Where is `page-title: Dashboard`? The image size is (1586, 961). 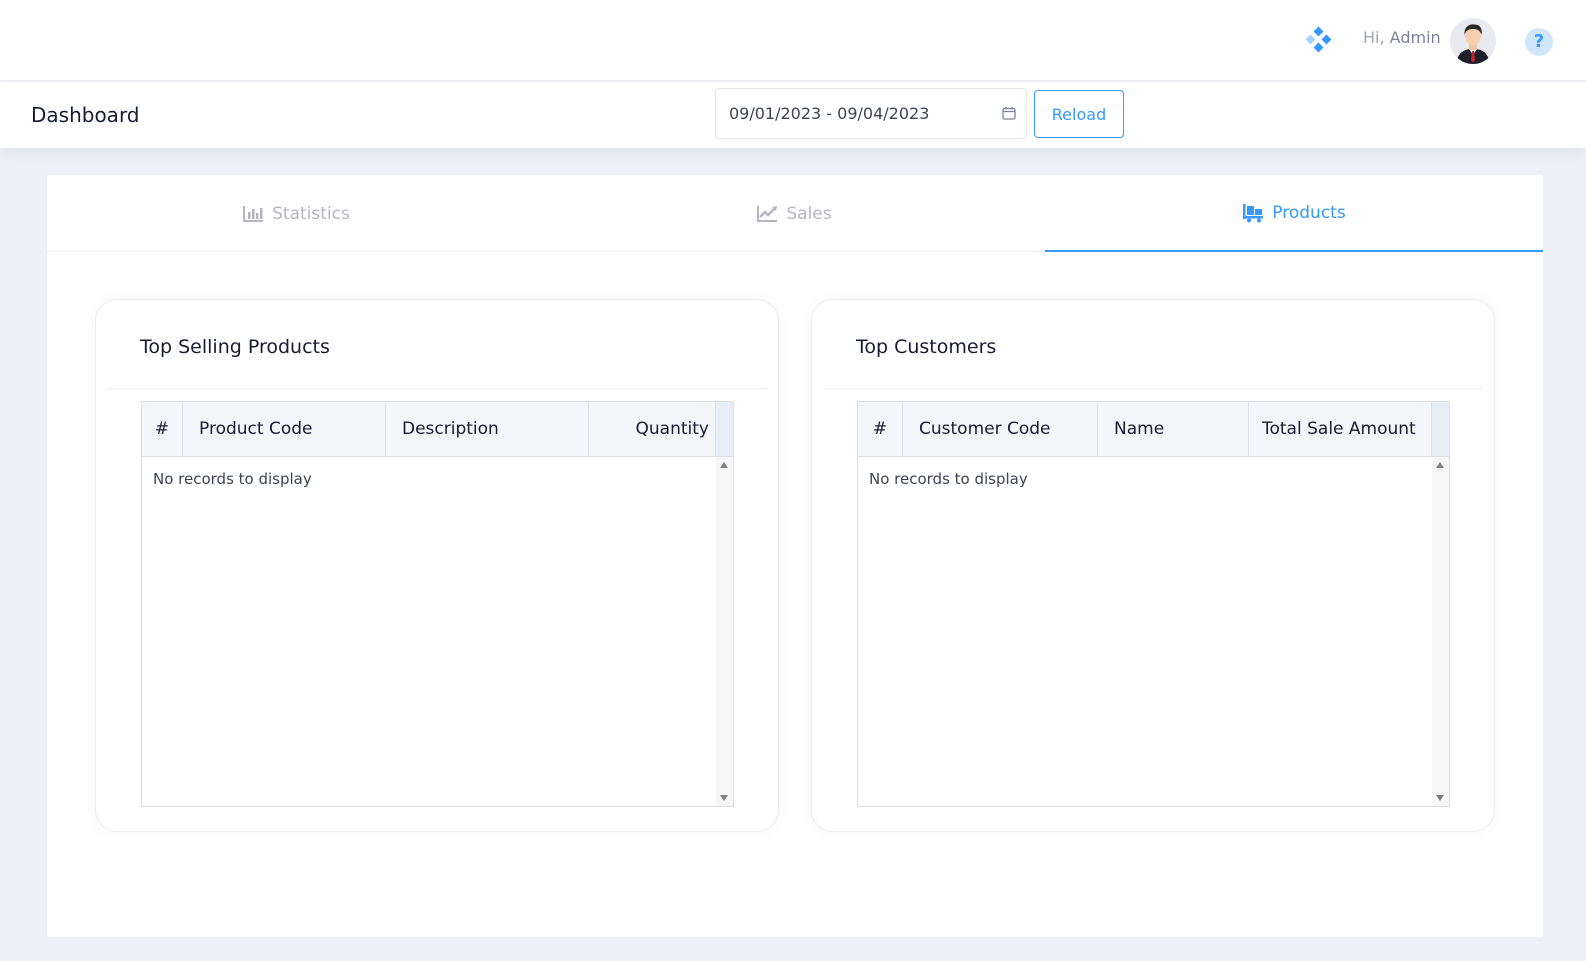
page-title: Dashboard is located at coordinates (85, 115).